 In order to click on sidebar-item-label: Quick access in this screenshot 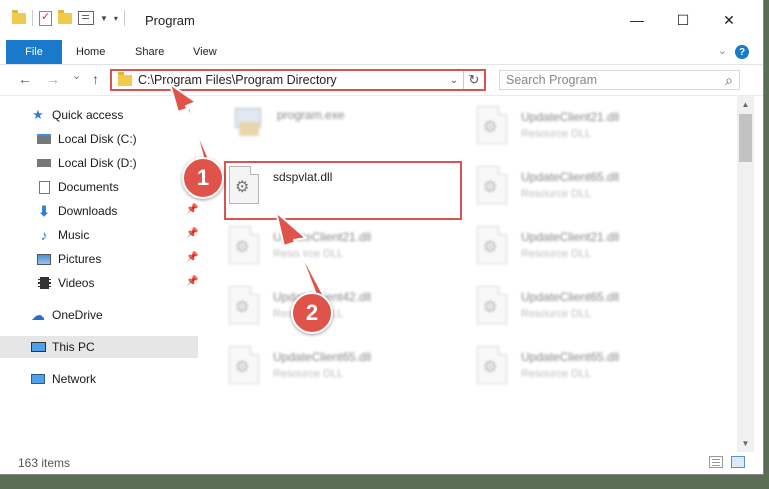, I will do `click(88, 115)`.